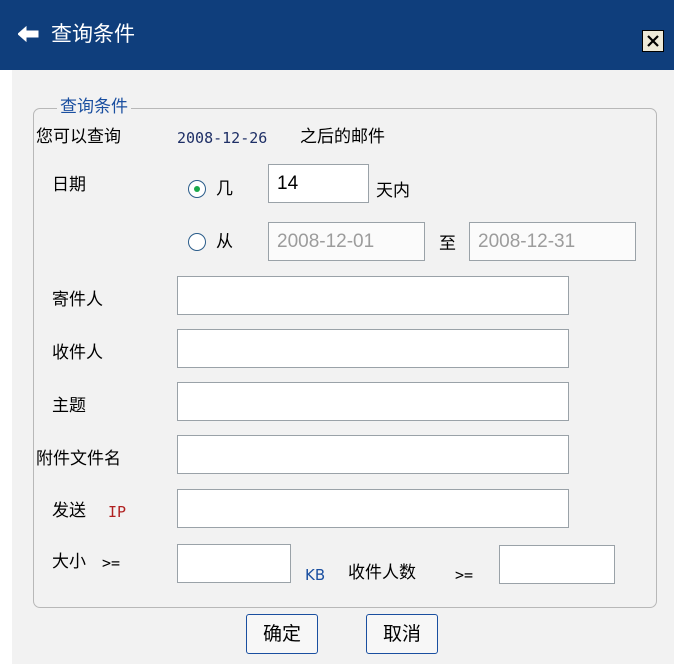 The height and width of the screenshot is (664, 674). I want to click on size-input, so click(234, 563).